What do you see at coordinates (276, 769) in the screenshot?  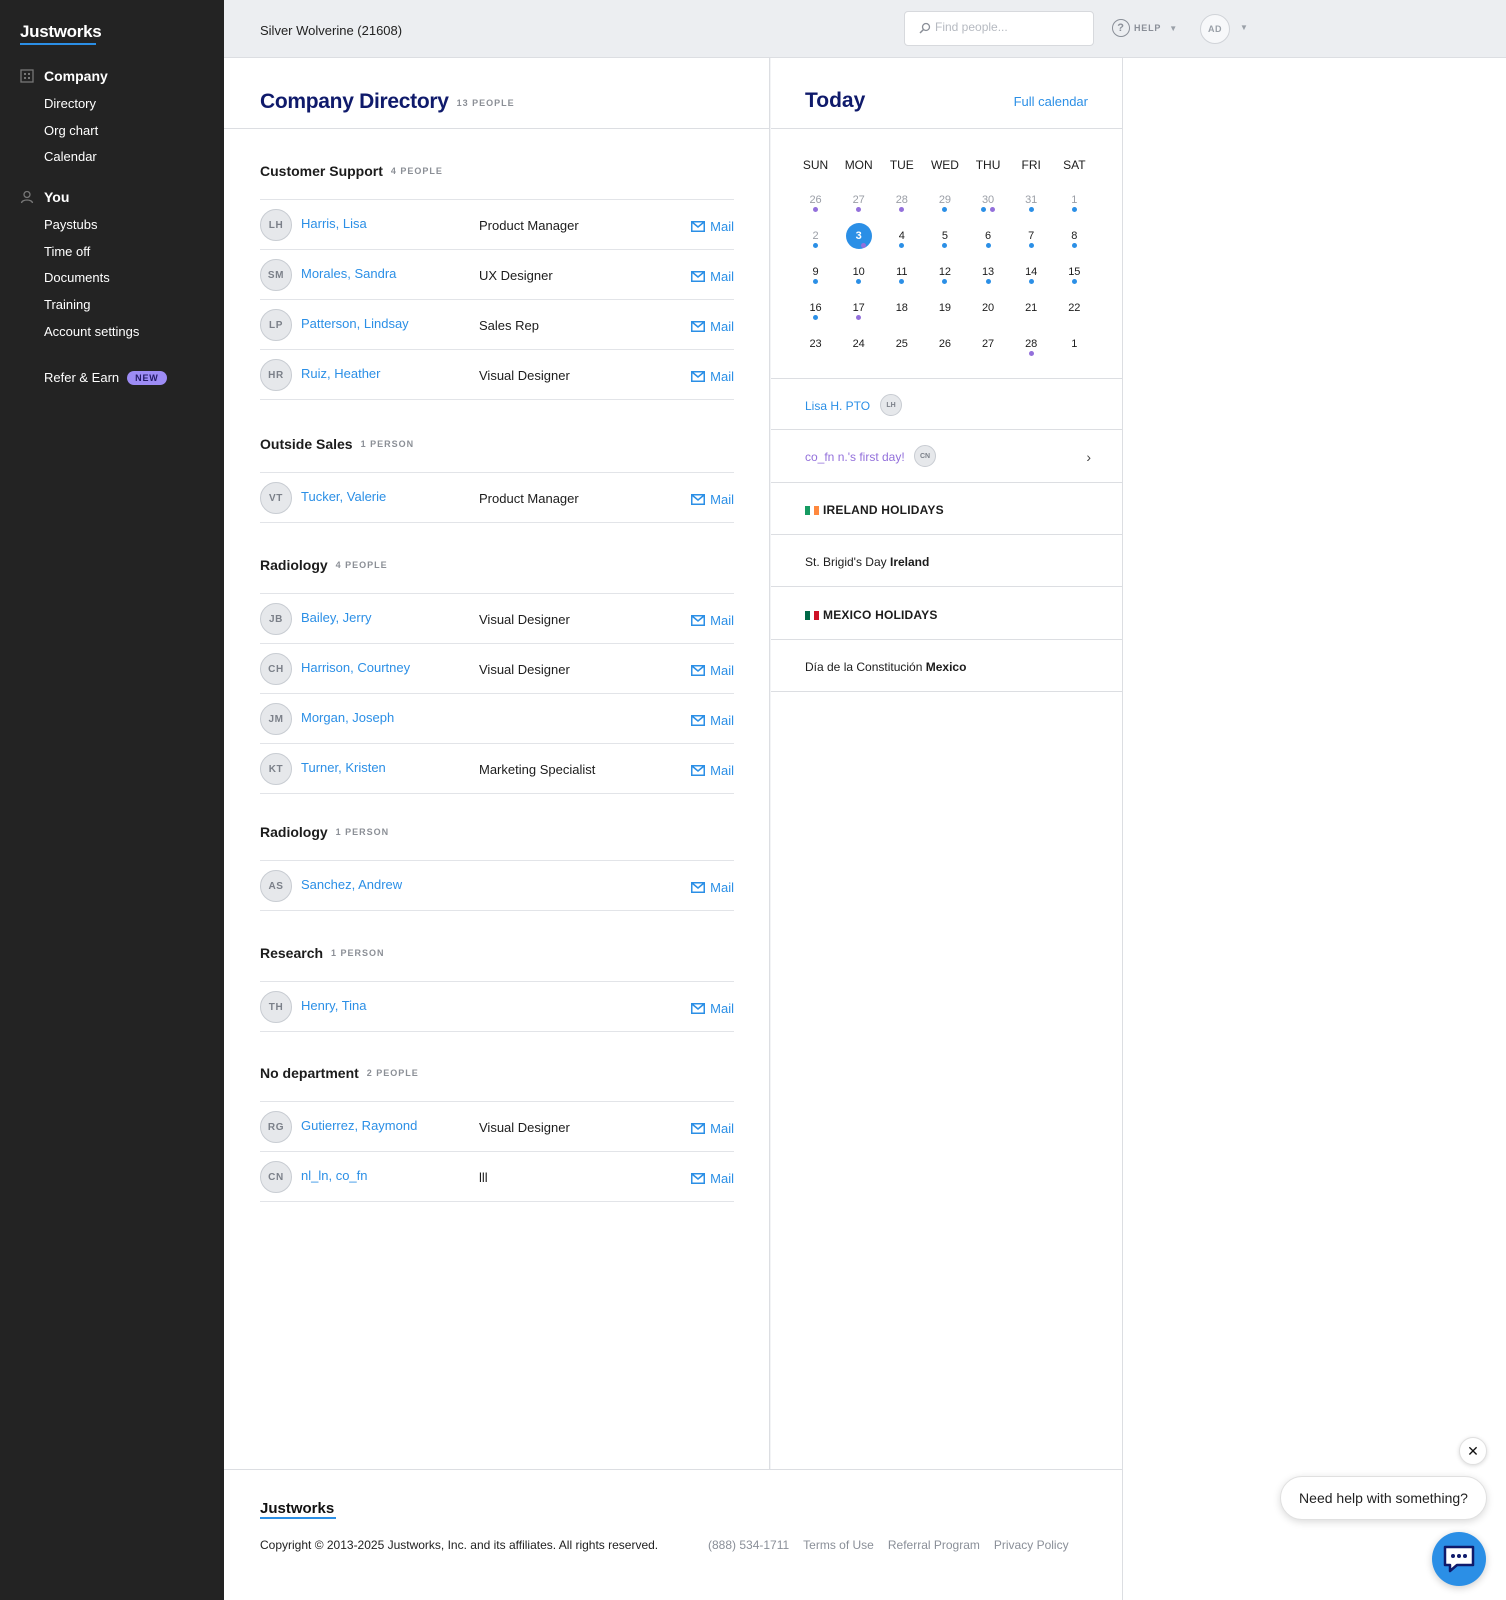 I see `avatar: KT` at bounding box center [276, 769].